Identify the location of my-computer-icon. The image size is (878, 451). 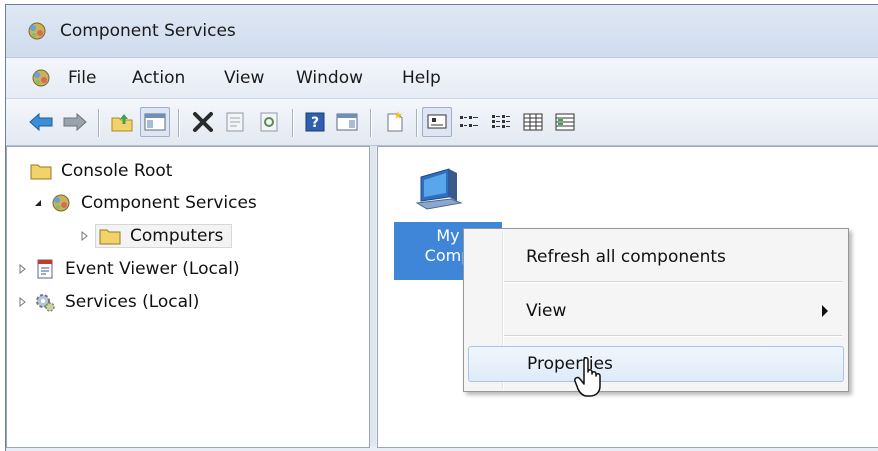
(439, 189).